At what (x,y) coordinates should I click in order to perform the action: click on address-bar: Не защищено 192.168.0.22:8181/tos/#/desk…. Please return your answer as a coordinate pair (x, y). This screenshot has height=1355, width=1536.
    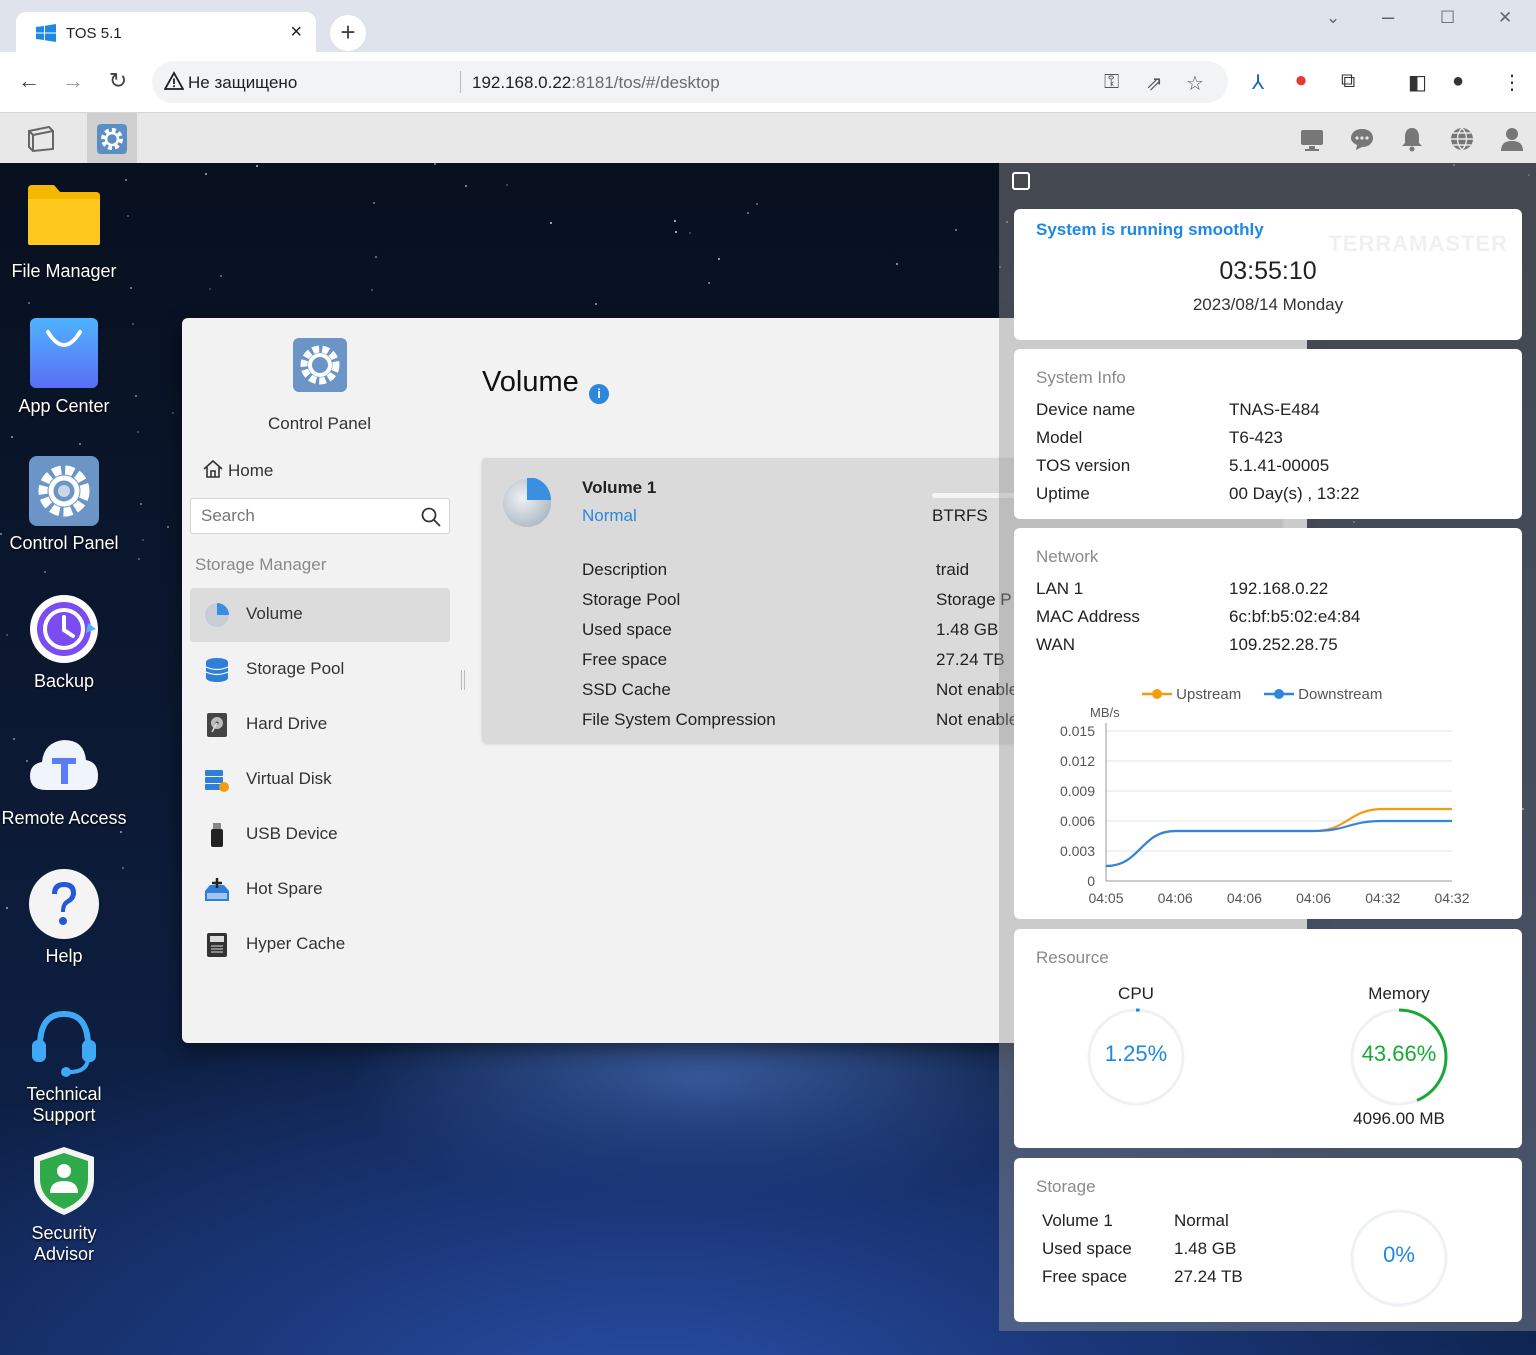
    Looking at the image, I should click on (690, 82).